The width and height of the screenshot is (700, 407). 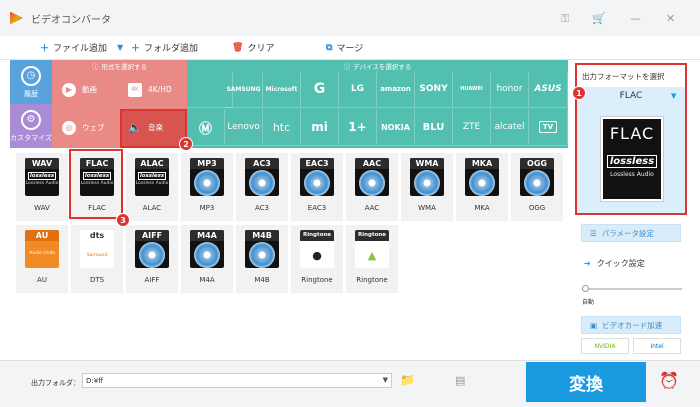 I want to click on output-format-select: FLAC, so click(x=631, y=96).